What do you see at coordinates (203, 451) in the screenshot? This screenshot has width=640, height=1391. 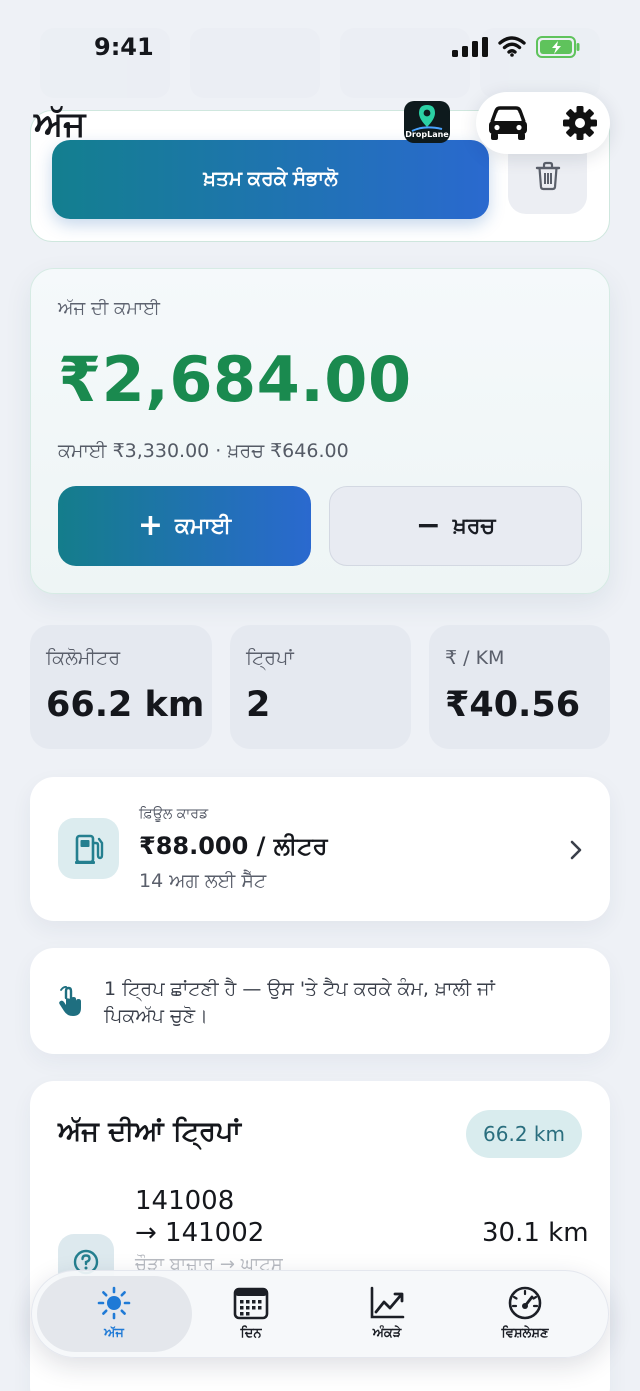 I see `earnings-breakdown: ਕਮਾਈ ₹3,330.00 · ਖ਼ਰਚ ₹646.00` at bounding box center [203, 451].